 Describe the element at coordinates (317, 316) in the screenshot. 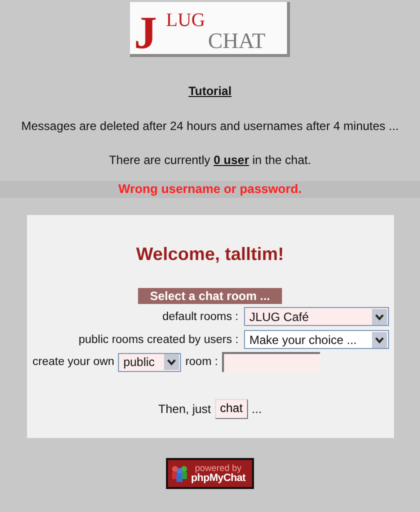

I see `default-rooms-select: JLUG Café` at that location.